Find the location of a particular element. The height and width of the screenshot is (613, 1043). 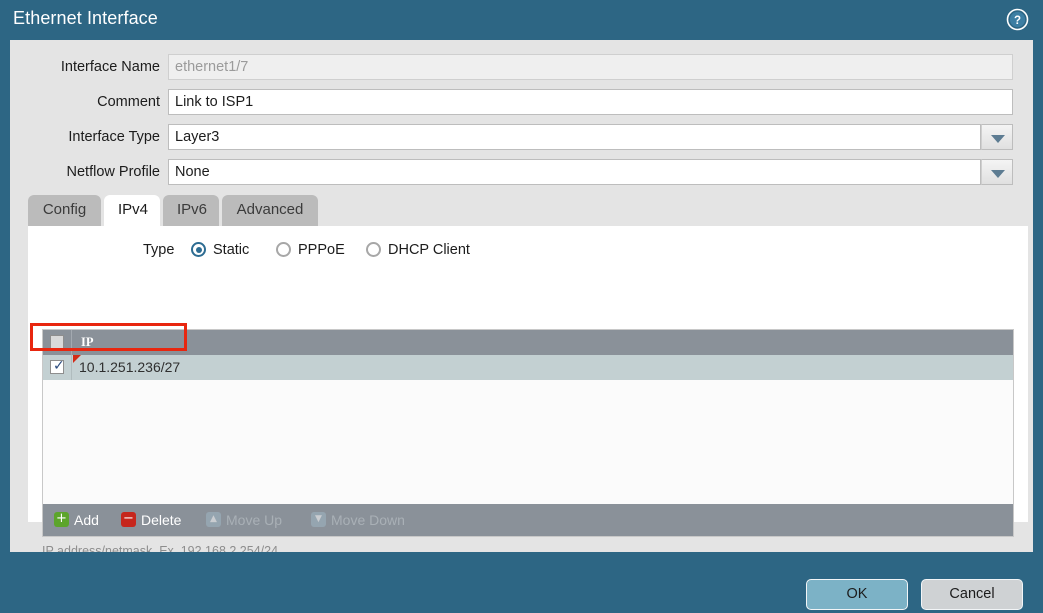

add-button: + Add is located at coordinates (81, 520).